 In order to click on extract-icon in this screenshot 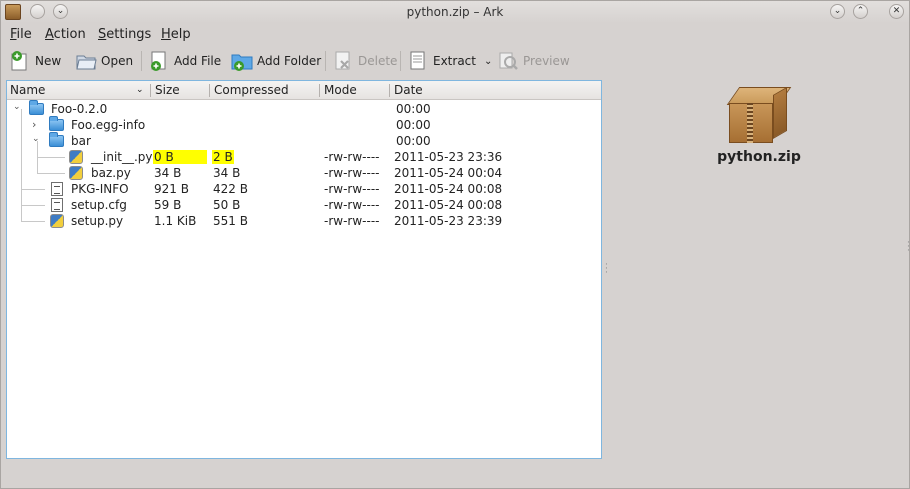, I will do `click(418, 61)`.